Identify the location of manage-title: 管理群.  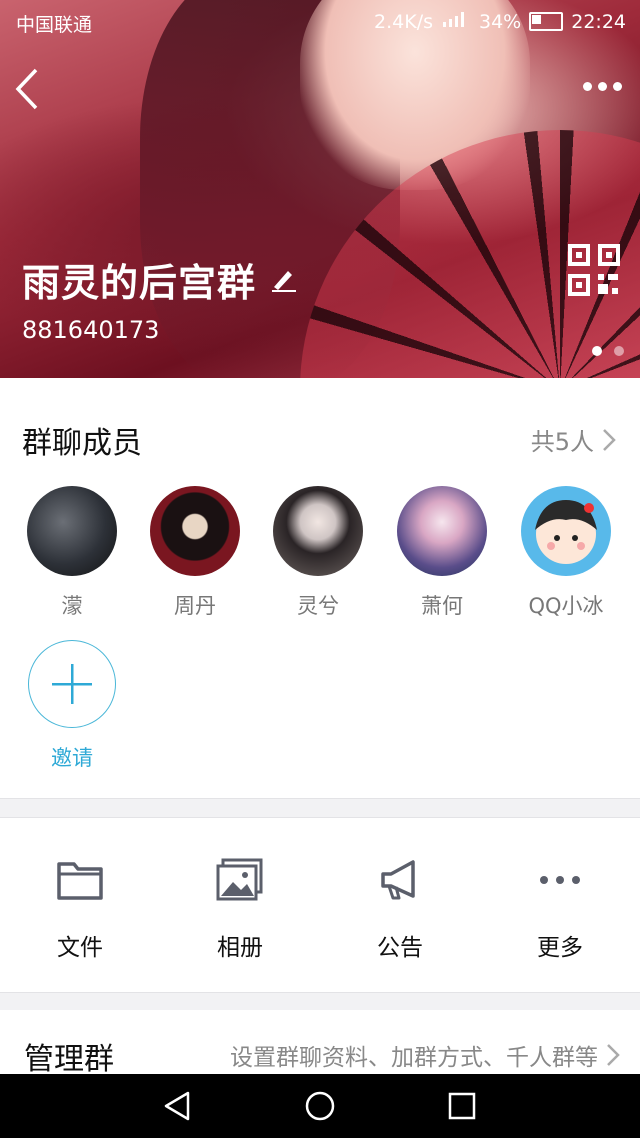
(69, 1058).